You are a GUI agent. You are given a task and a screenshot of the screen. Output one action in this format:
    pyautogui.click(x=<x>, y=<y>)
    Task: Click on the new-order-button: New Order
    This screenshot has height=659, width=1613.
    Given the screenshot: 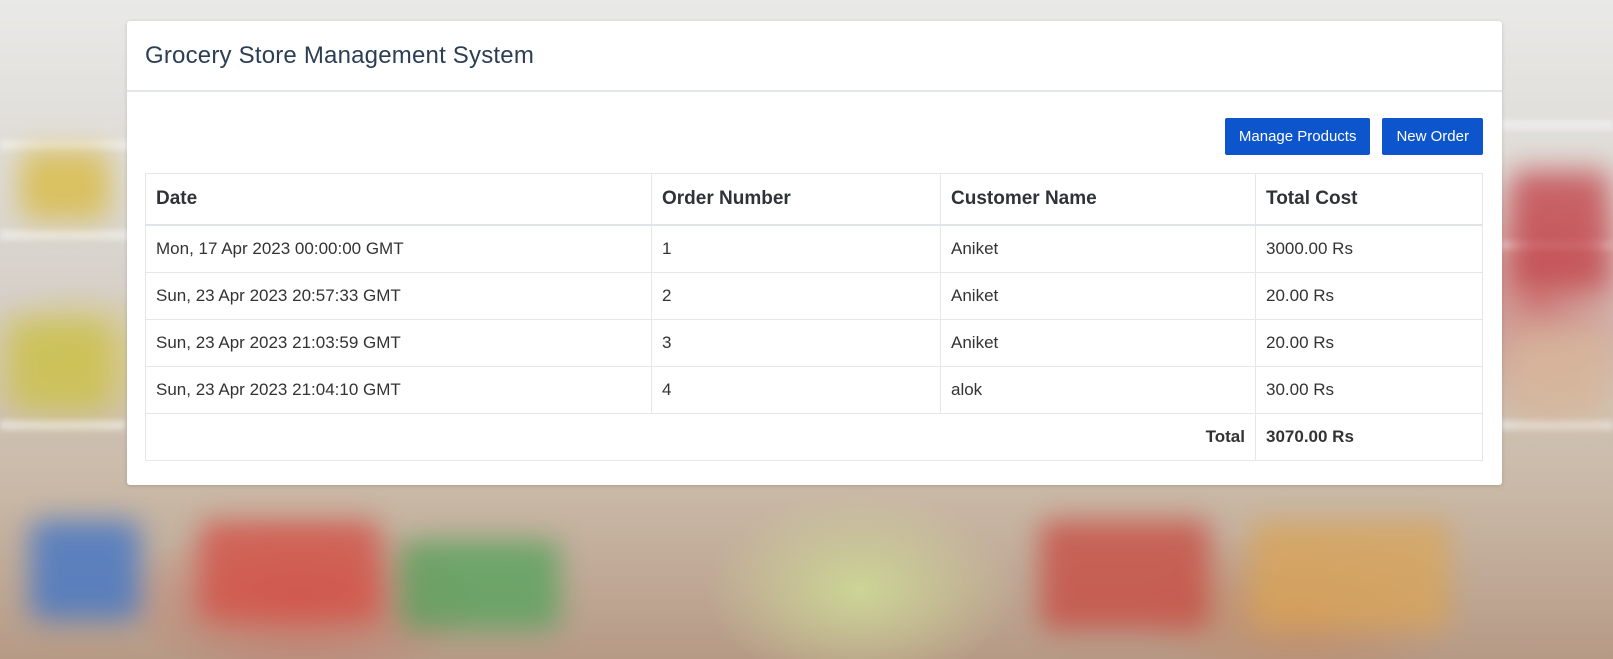 What is the action you would take?
    pyautogui.click(x=1432, y=136)
    